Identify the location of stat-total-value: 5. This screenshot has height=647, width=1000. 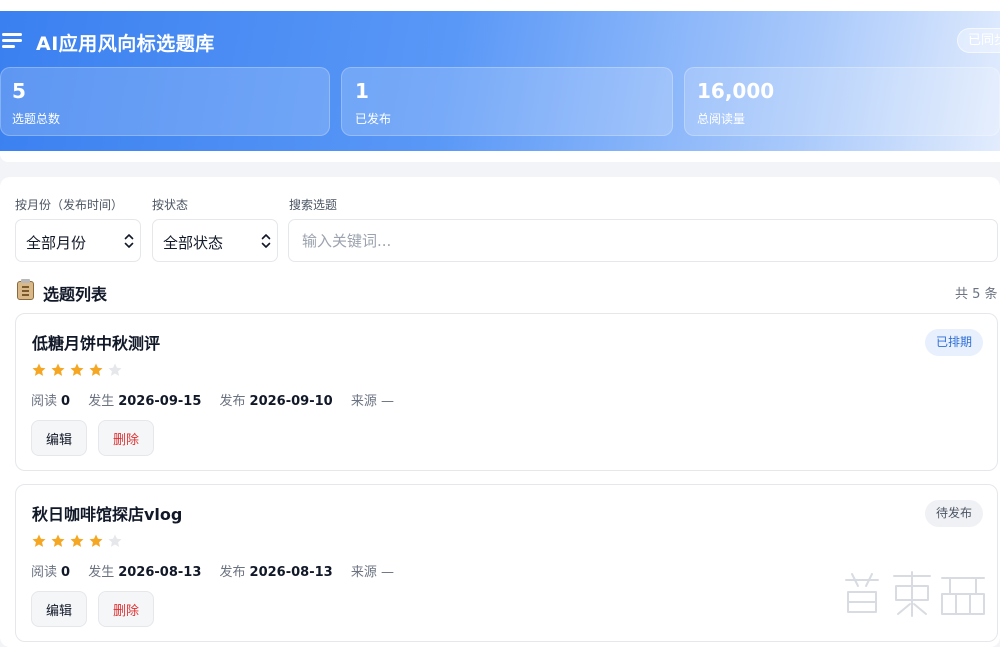
(19, 91).